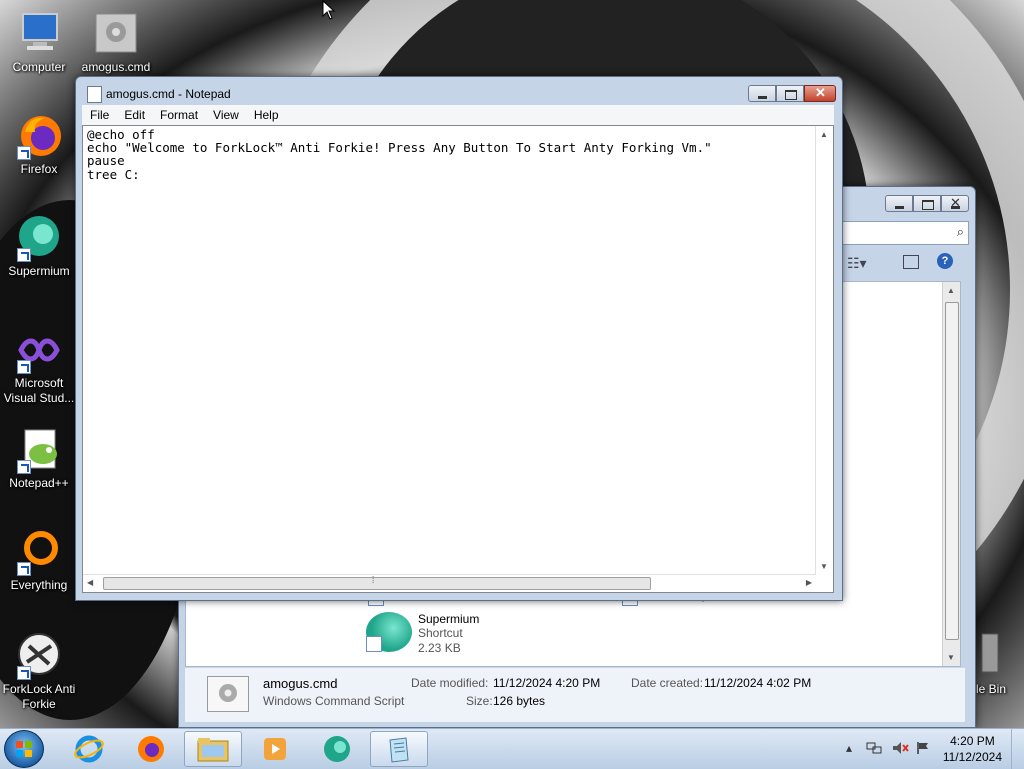  Describe the element at coordinates (762, 93) in the screenshot. I see `minimize-button` at that location.